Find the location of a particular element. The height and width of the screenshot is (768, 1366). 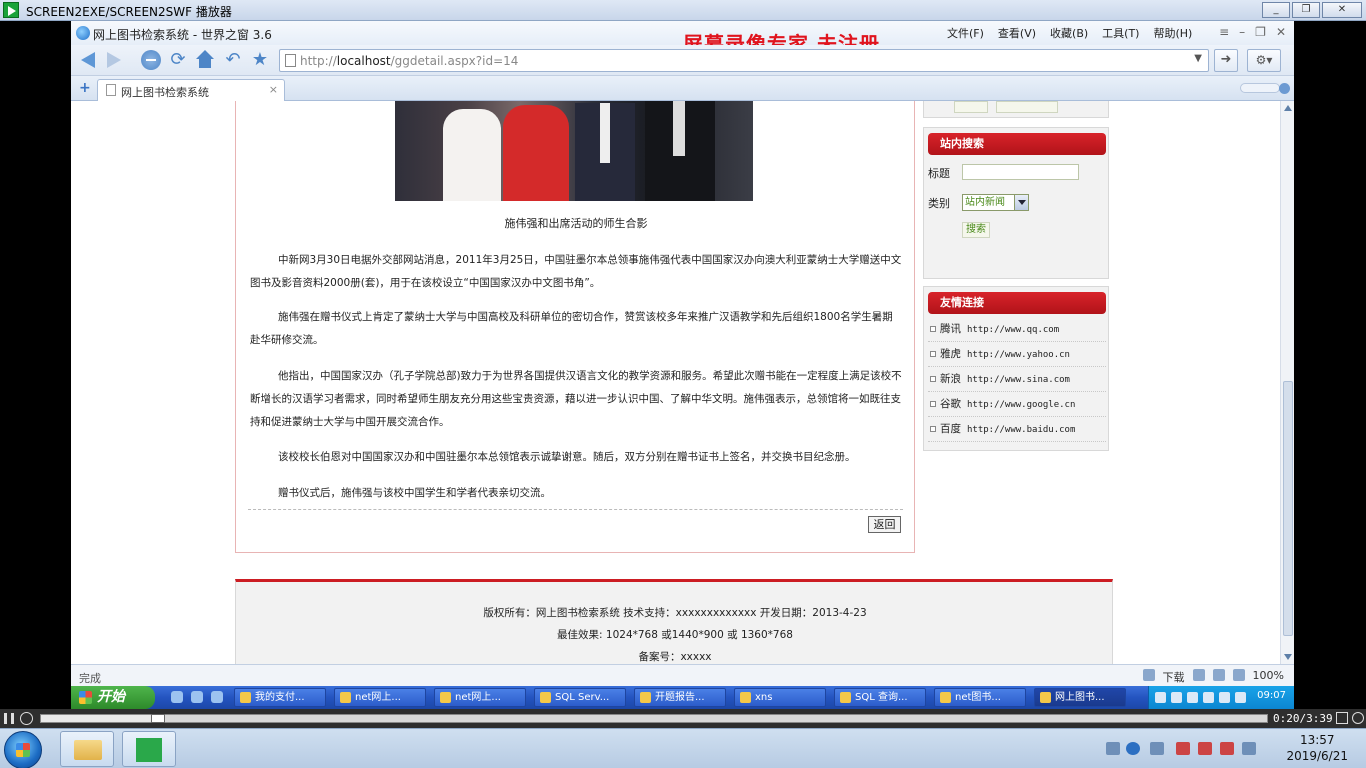

browser-menu: 文件(F) 查看(V) 收藏(B) 工具(T) 帮助(H) is located at coordinates (1069, 33).